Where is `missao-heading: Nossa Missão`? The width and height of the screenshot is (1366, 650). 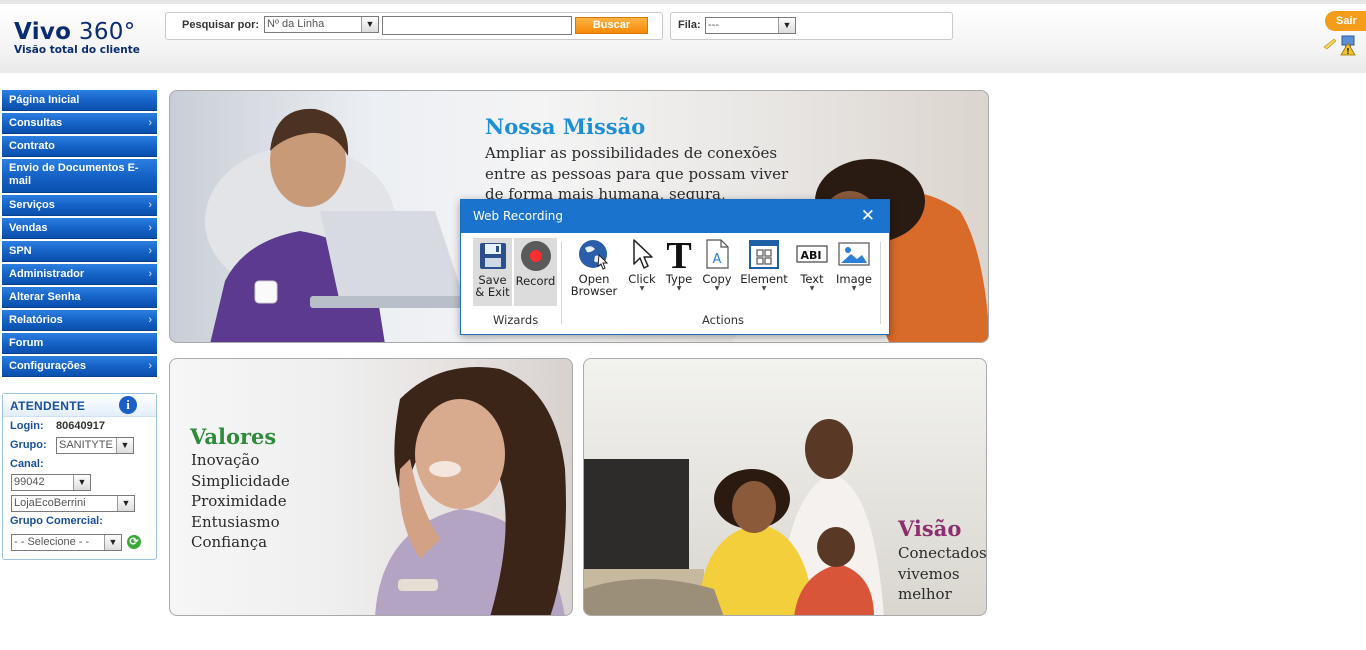 missao-heading: Nossa Missão is located at coordinates (565, 126).